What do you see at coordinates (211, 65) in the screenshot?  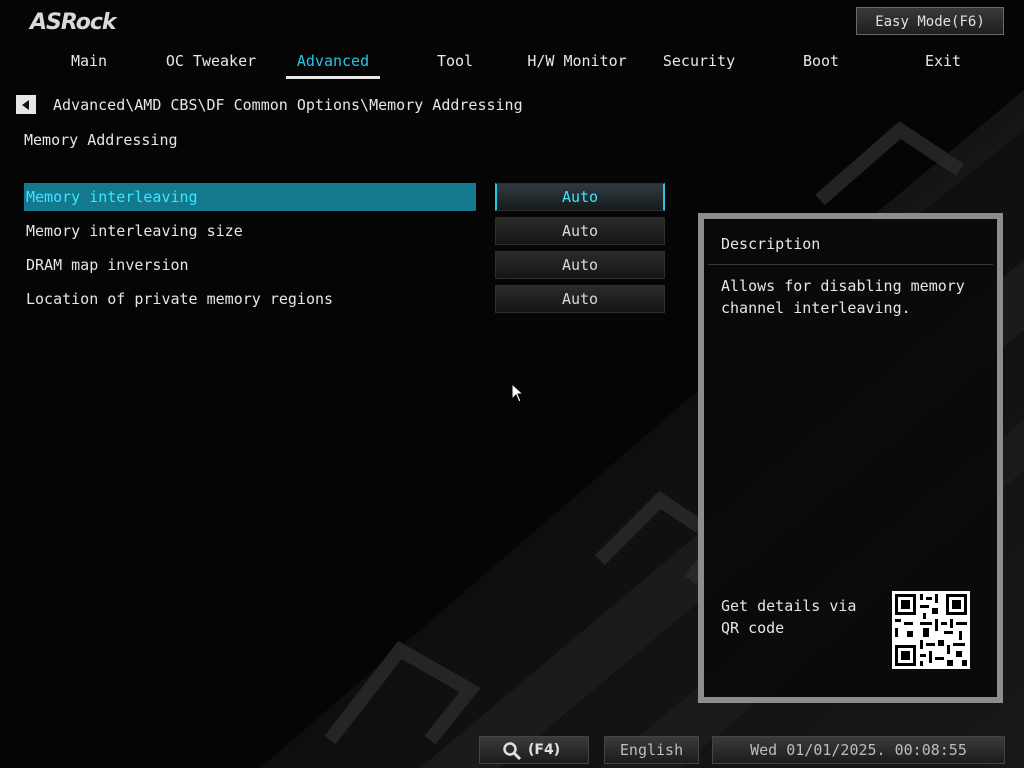 I see `tab-oc-tweaker: OC Tweaker` at bounding box center [211, 65].